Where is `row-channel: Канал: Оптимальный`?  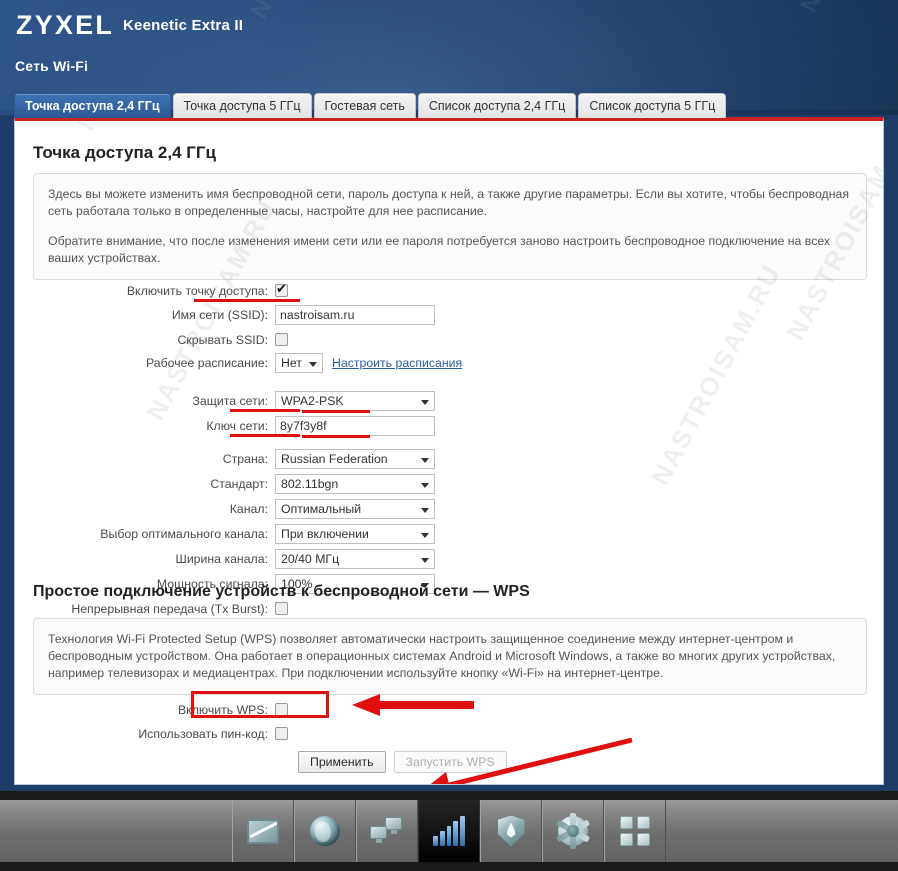 row-channel: Канал: Оптимальный is located at coordinates (225, 508).